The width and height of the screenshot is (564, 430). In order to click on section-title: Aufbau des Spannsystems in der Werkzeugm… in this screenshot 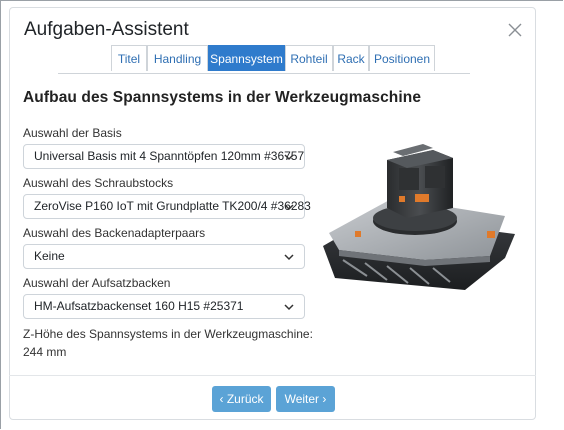, I will do `click(222, 97)`.